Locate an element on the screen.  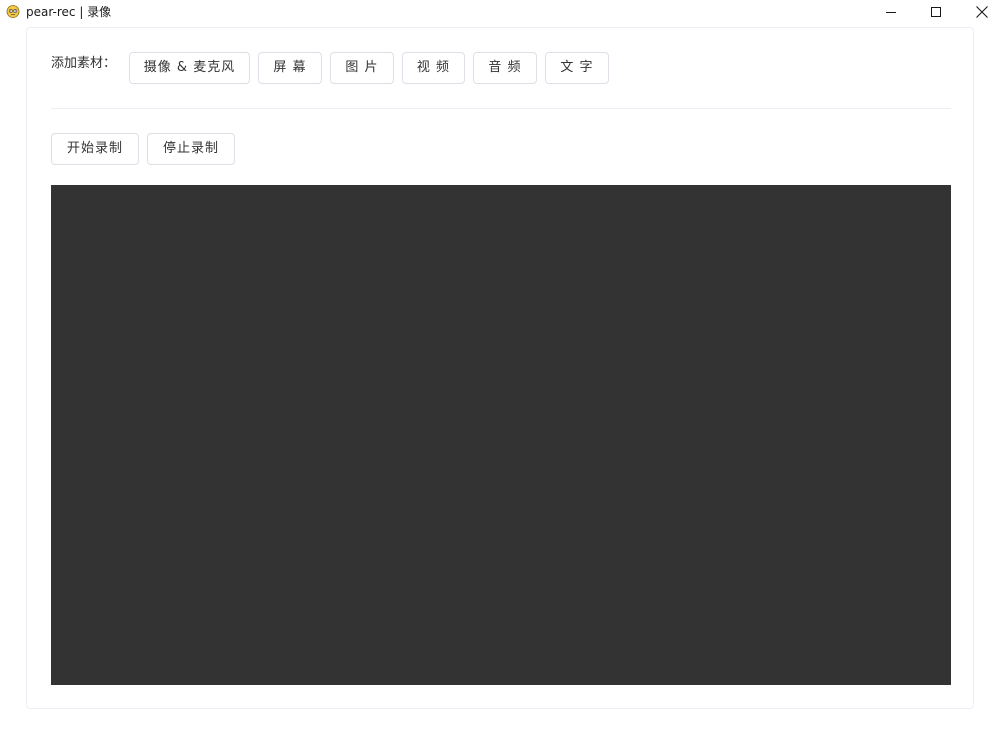
divider is located at coordinates (501, 108).